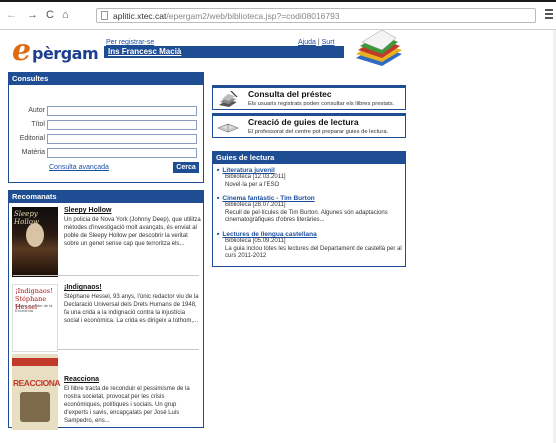 This screenshot has width=556, height=443. Describe the element at coordinates (32, 15) in the screenshot. I see `forward-arrow-icon: →` at that location.